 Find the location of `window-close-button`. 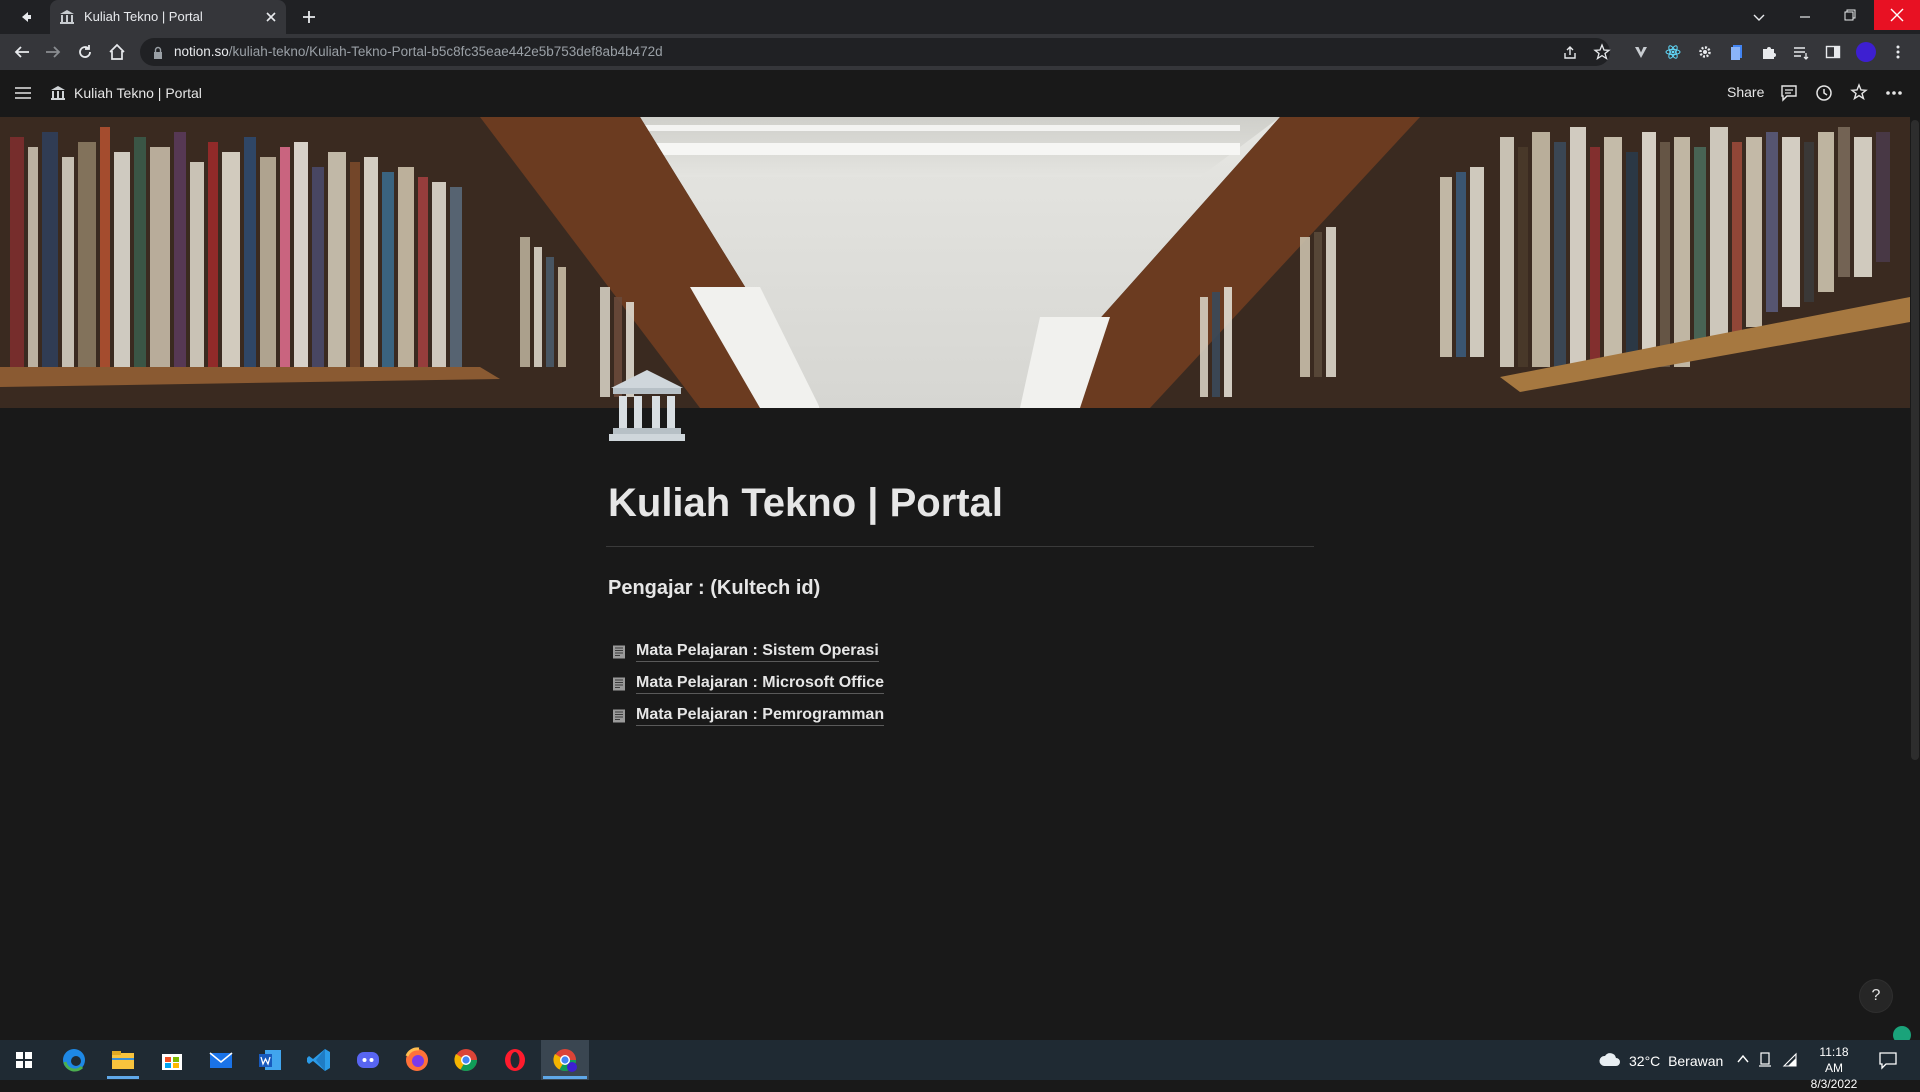

window-close-button is located at coordinates (1897, 15).